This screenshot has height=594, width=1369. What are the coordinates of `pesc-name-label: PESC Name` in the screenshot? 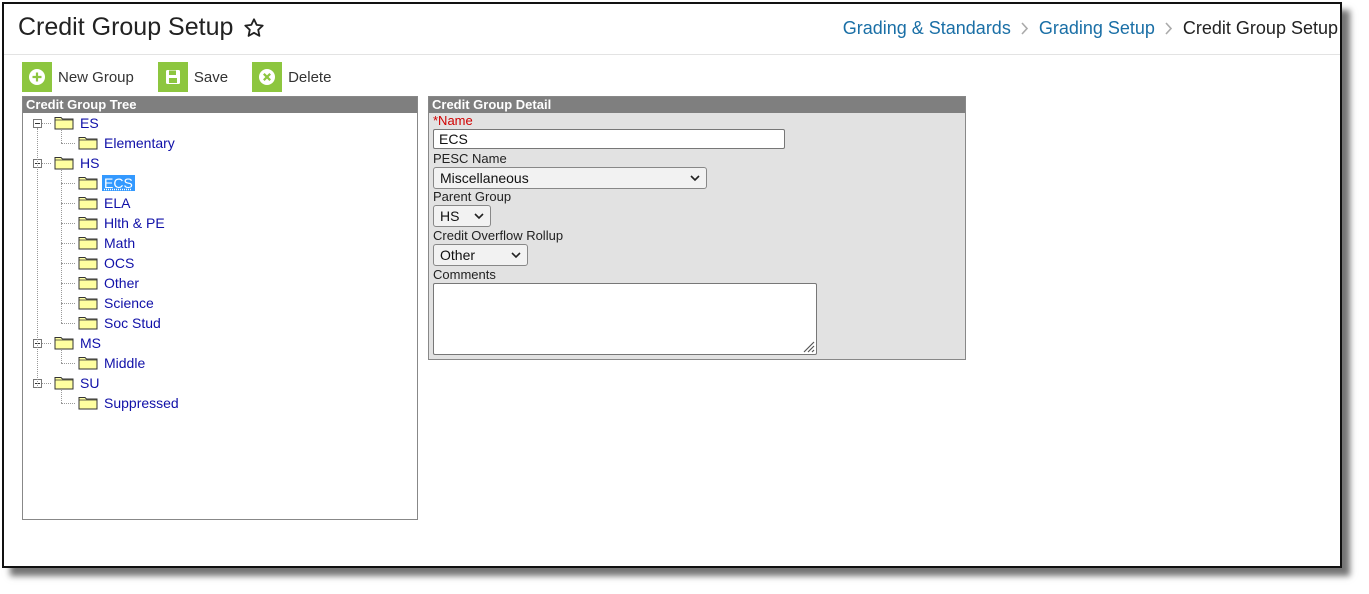 It's located at (470, 158).